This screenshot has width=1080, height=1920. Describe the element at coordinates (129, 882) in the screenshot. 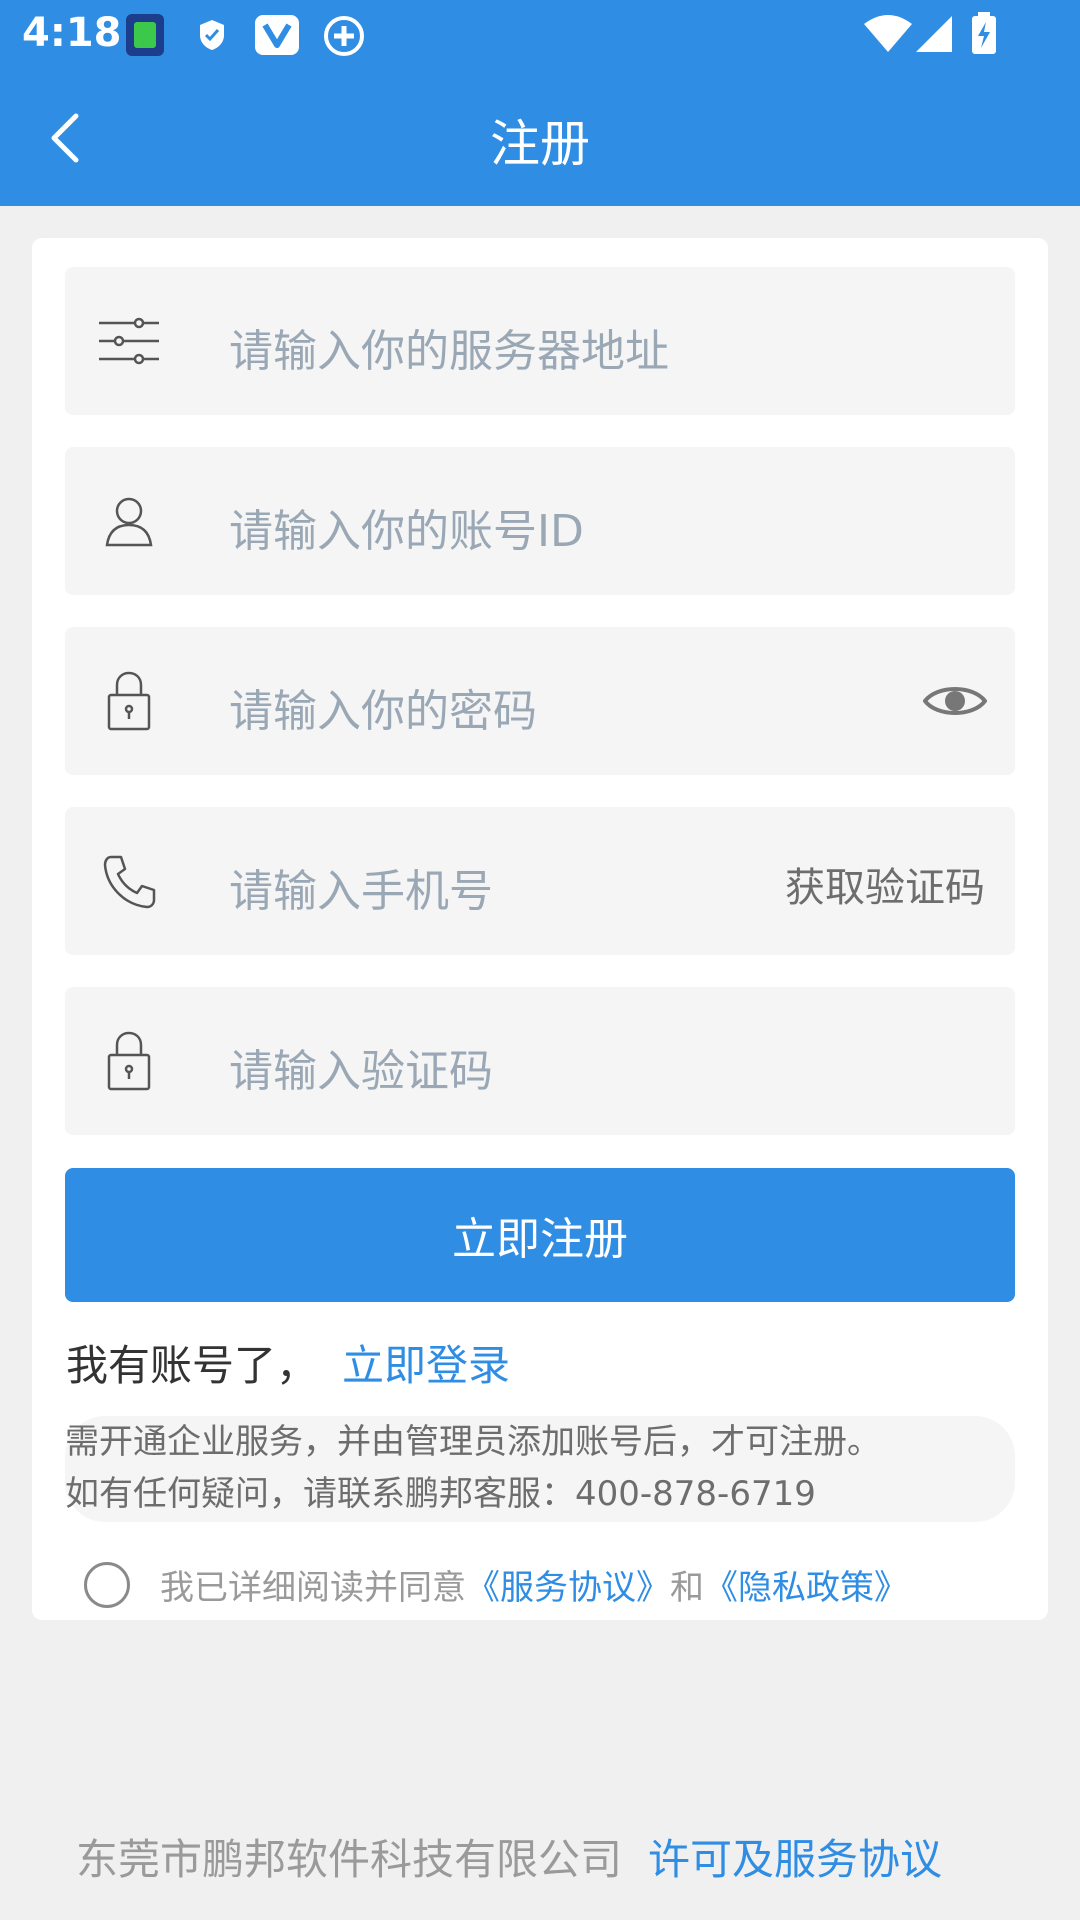

I see `phone-icon` at that location.